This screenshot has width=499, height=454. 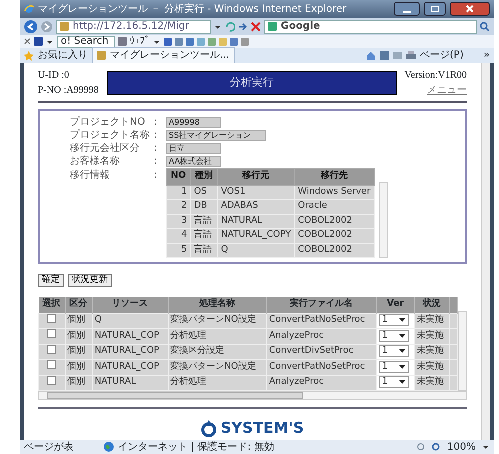 I want to click on column-header: 実行ファイル名, so click(x=321, y=305).